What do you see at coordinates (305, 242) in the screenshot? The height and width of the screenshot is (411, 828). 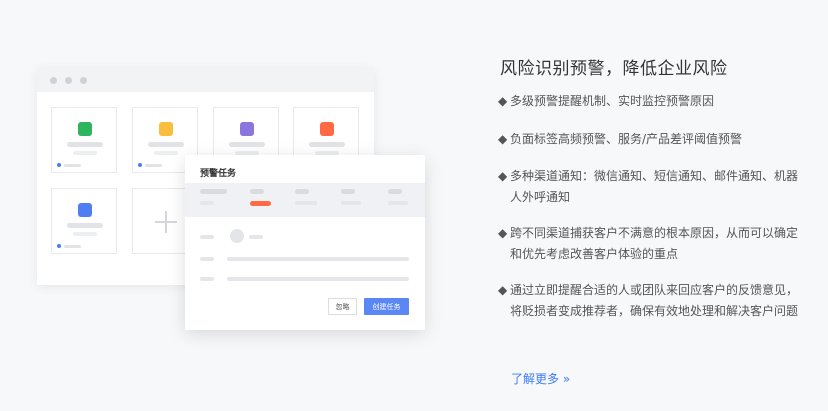 I see `alert-task-dialog: 预警任务 忽略 创建任务` at bounding box center [305, 242].